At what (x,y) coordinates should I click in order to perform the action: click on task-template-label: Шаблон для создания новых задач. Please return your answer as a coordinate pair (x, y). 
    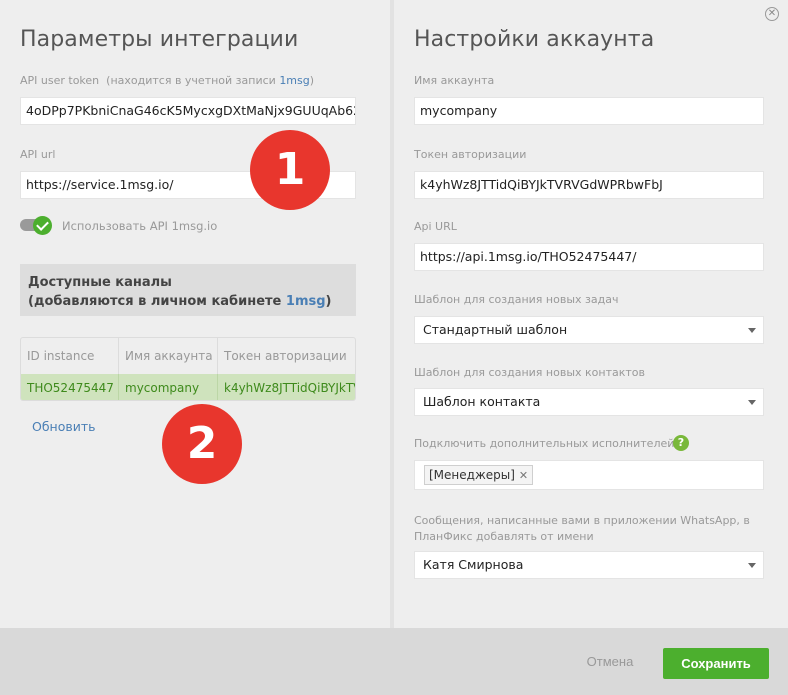
    Looking at the image, I should click on (516, 299).